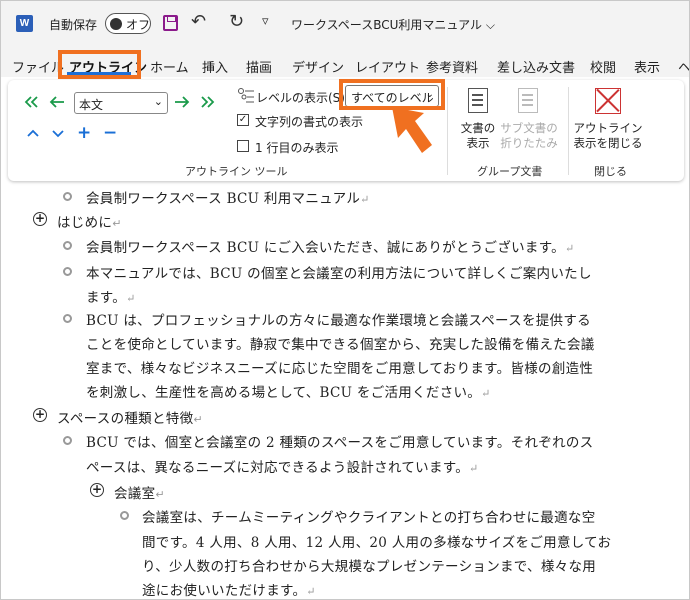 Image resolution: width=690 pixels, height=600 pixels. I want to click on title-bar: W 自動保存 オフ ↶ ↻ ▿ ワークスペースBCU利用マニュアル ⌵, so click(345, 23).